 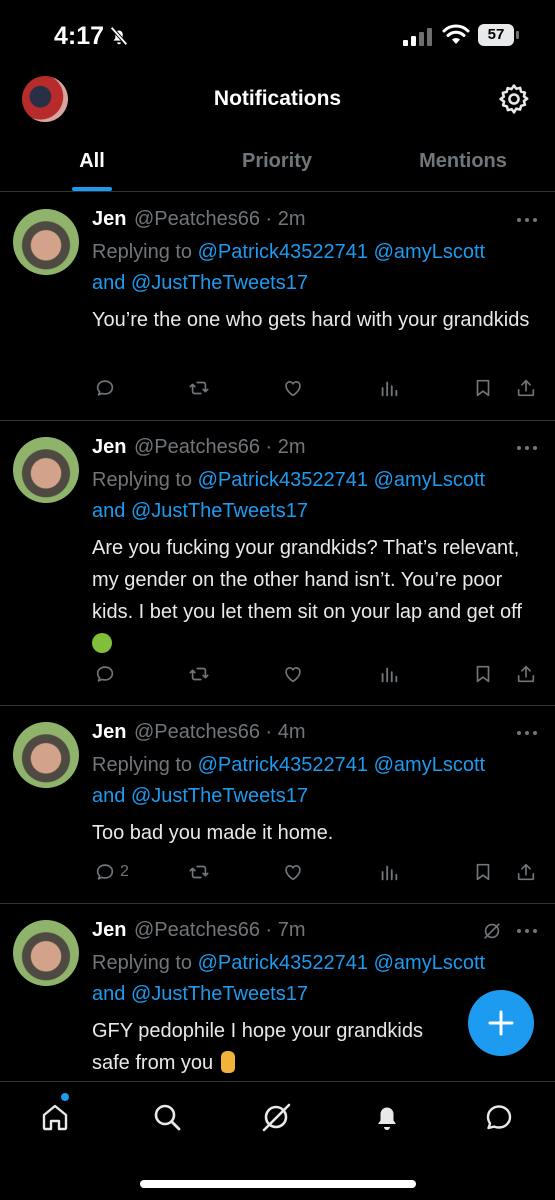 I want to click on tab-all: All, so click(x=92, y=161).